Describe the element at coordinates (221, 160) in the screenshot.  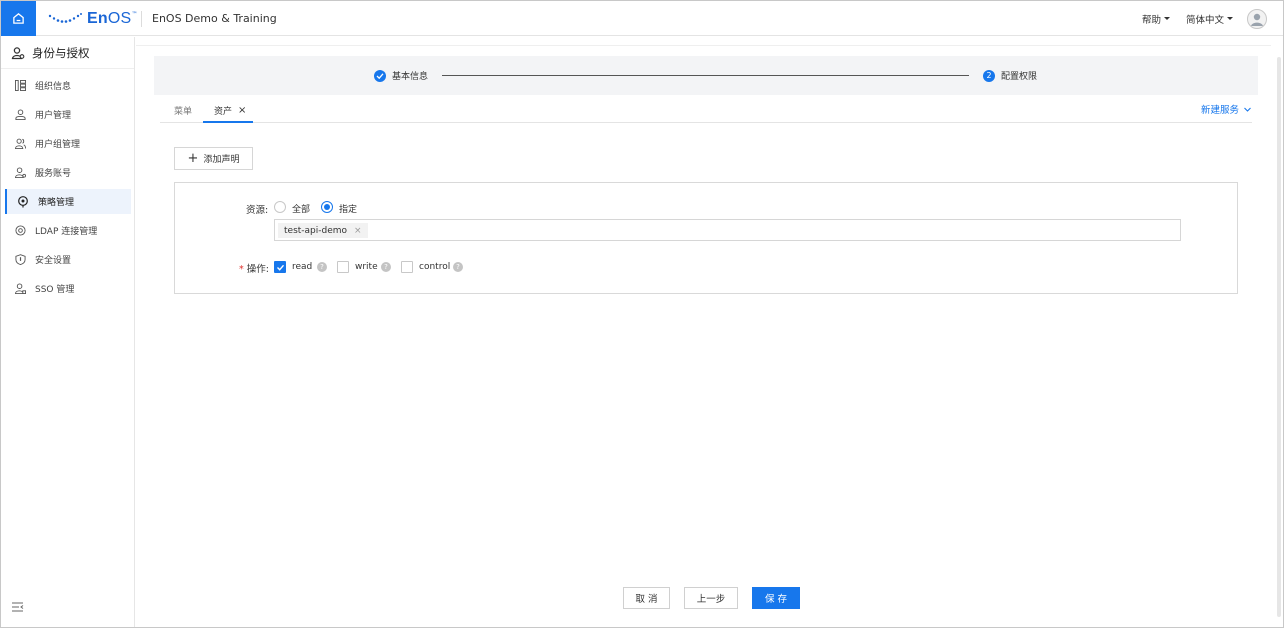
I see `add-statement-label: 添加声明` at that location.